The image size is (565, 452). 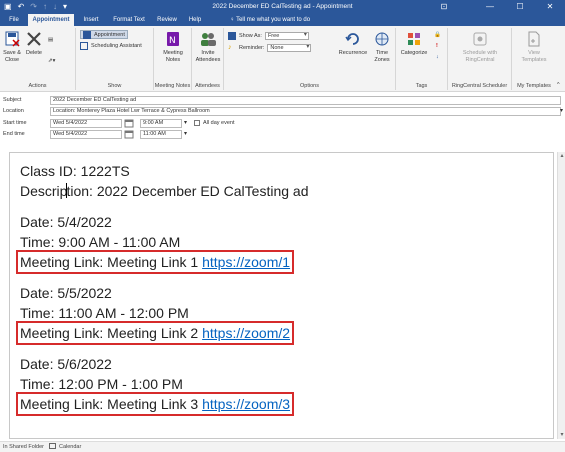 What do you see at coordinates (161, 134) in the screenshot?
I see `end-time-input: 11:00 AM` at bounding box center [161, 134].